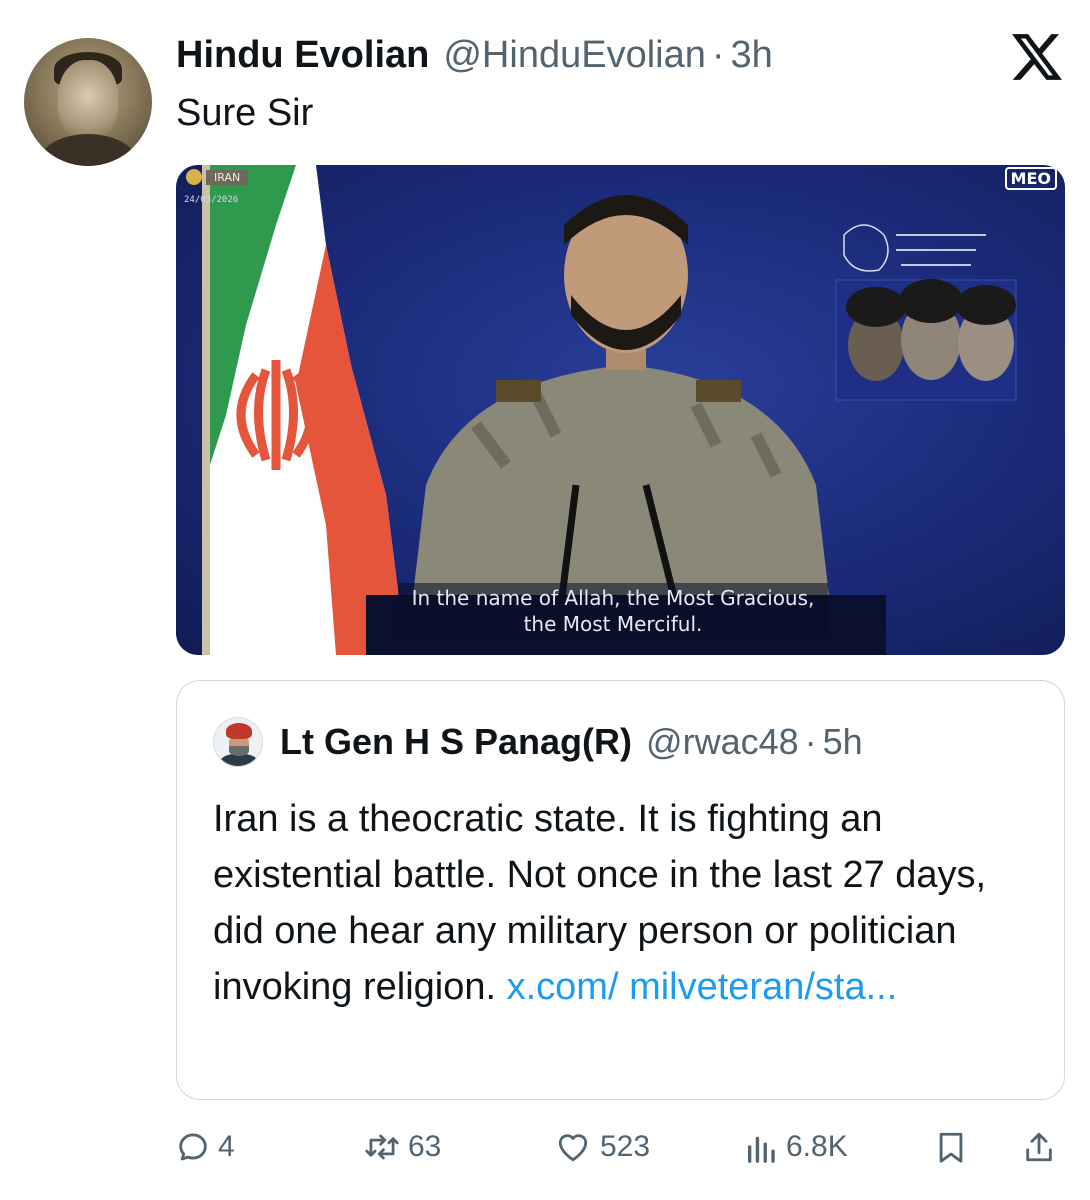 This screenshot has height=1200, width=1090. I want to click on channel-logo: MEO, so click(1030, 178).